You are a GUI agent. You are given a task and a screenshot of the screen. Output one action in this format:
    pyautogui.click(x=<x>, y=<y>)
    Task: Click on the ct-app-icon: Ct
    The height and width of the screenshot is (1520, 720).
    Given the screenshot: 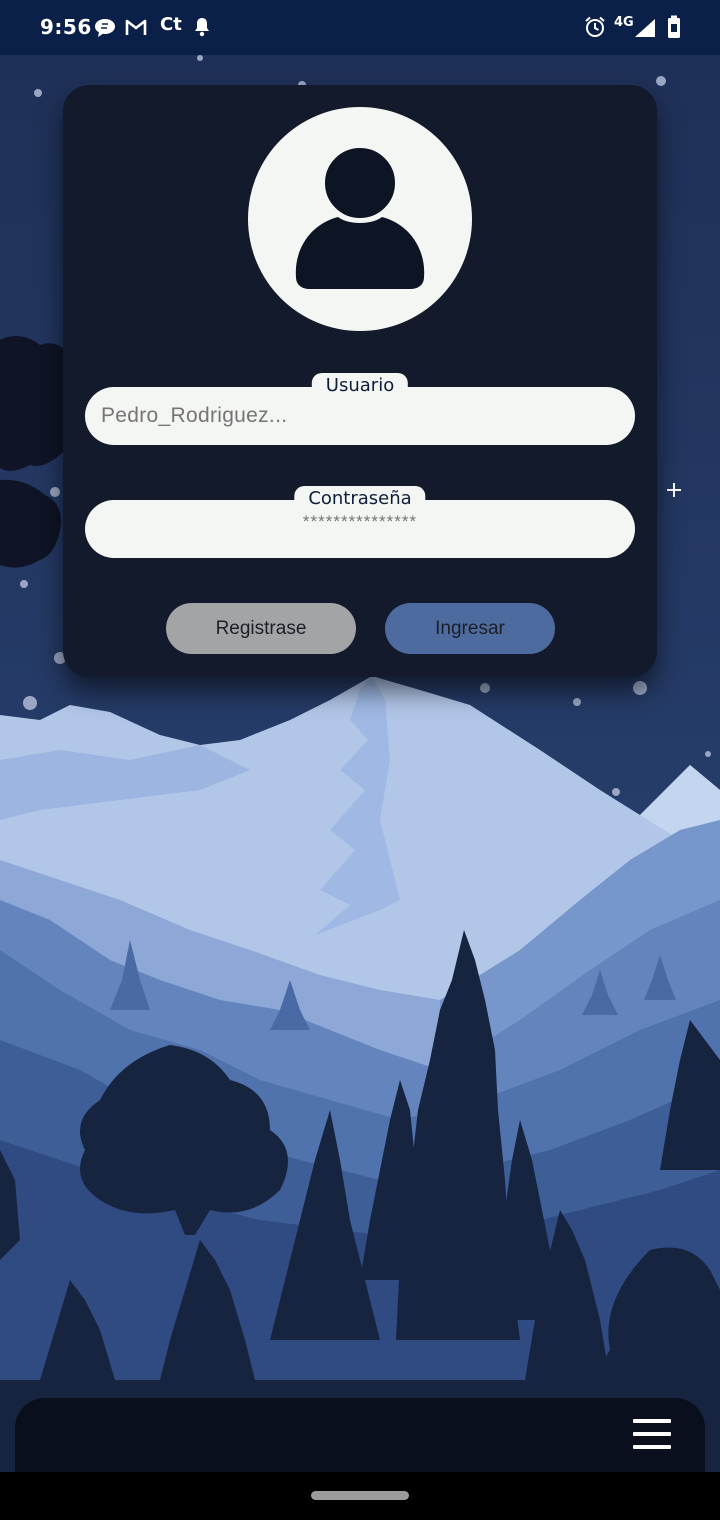 What is the action you would take?
    pyautogui.click(x=171, y=24)
    